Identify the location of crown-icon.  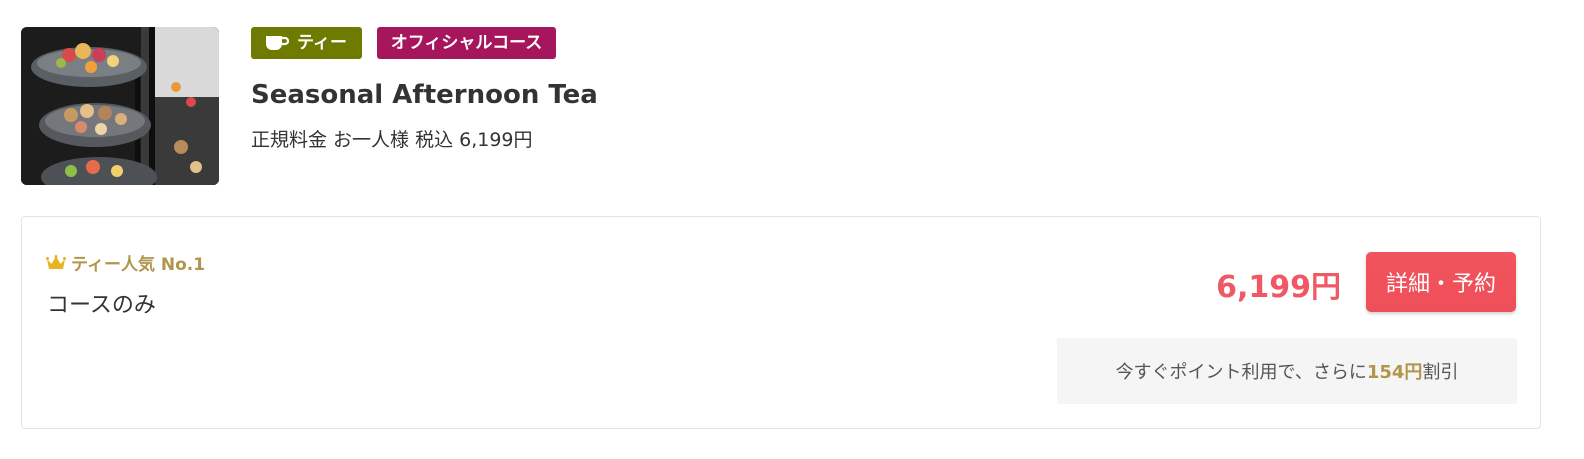
(56, 261).